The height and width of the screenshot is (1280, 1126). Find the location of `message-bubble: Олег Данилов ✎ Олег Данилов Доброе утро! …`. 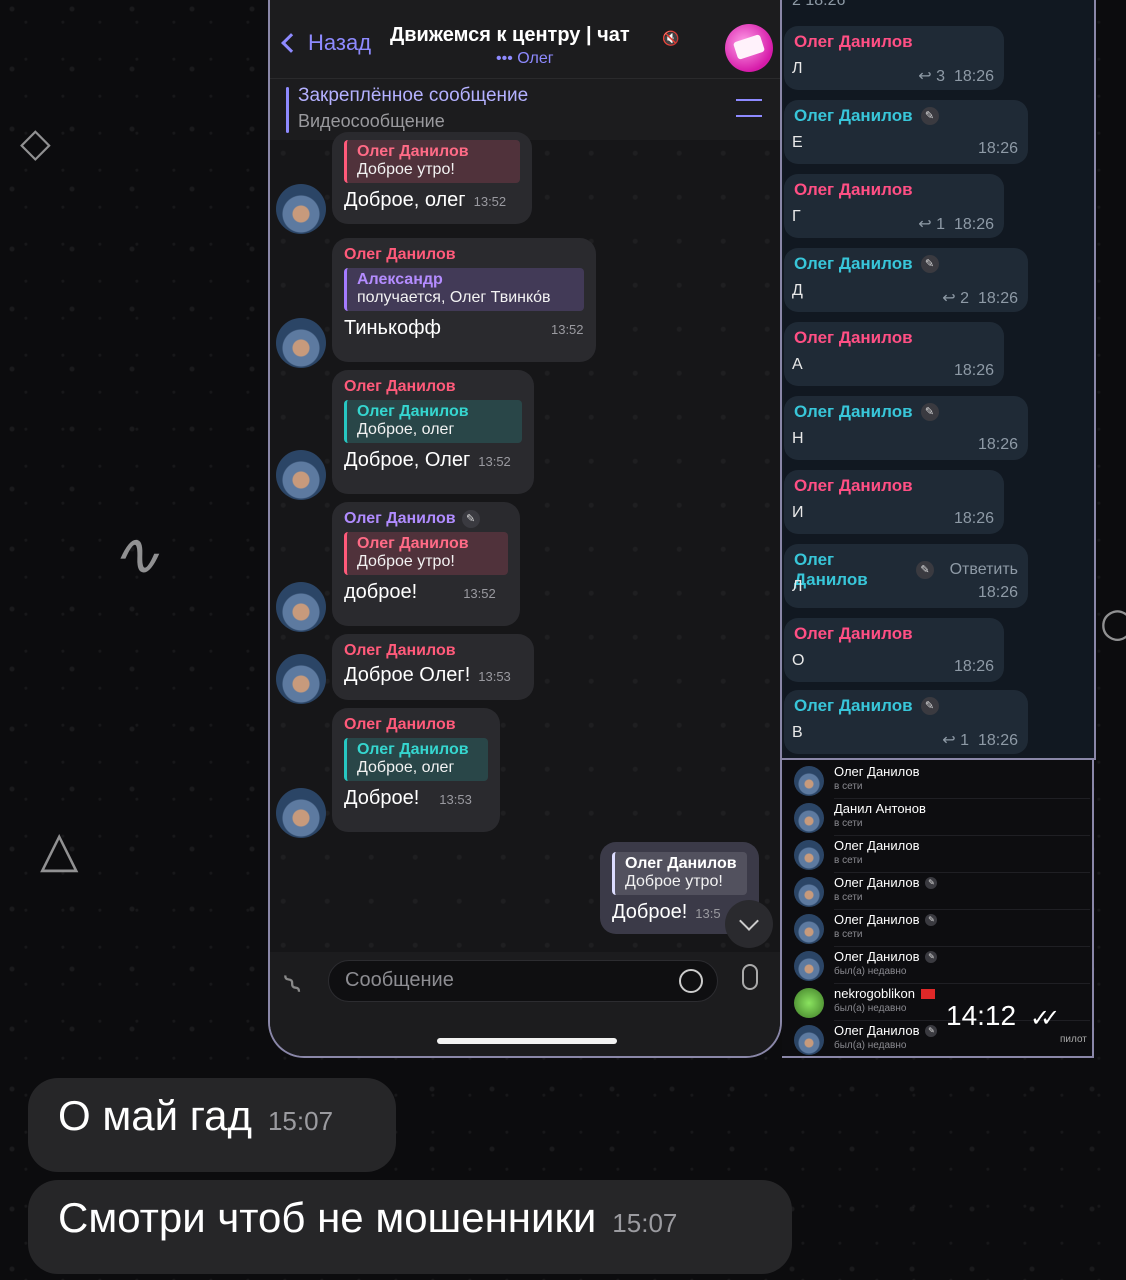

message-bubble: Олег Данилов ✎ Олег Данилов Доброе утро! … is located at coordinates (426, 564).